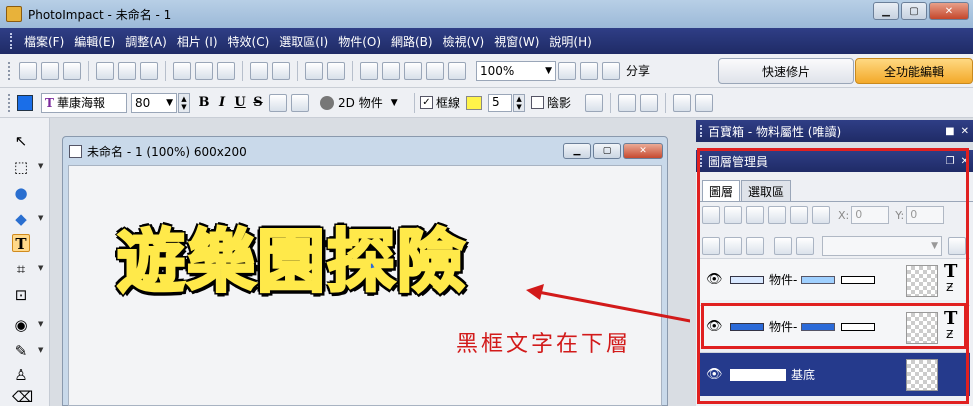 The image size is (973, 406). Describe the element at coordinates (303, 41) in the screenshot. I see `menu-selection: 選取區(I)` at that location.